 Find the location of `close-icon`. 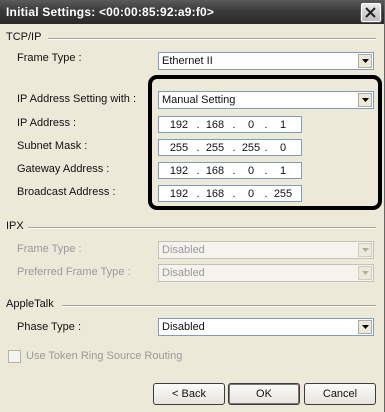

close-icon is located at coordinates (370, 12).